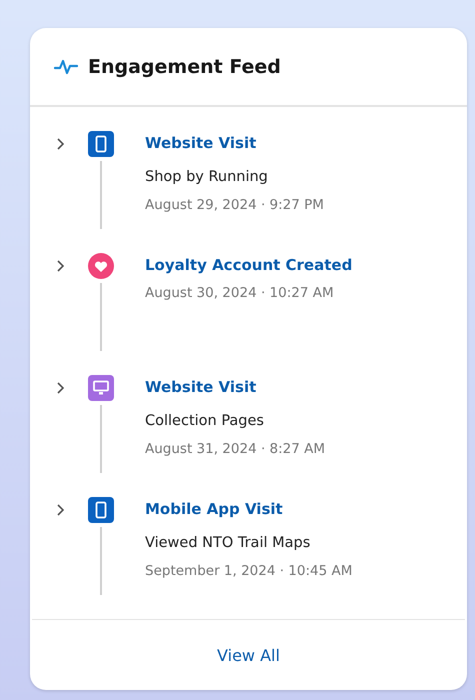  I want to click on event-detail: Collection Pages, so click(205, 422).